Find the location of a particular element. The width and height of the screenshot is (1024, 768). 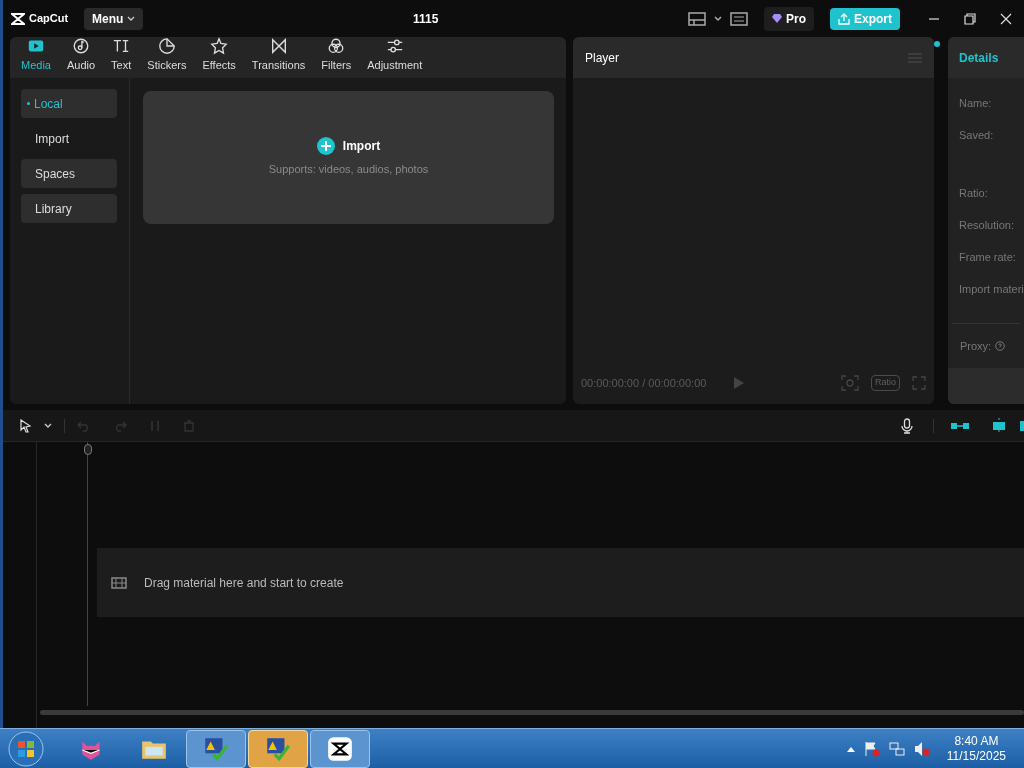

plus-icon is located at coordinates (325, 146).